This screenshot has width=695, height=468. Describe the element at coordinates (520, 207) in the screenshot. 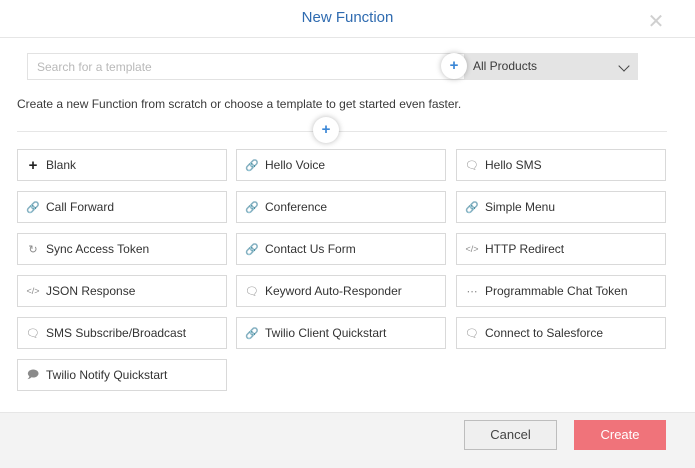

I see `template-label: Simple Menu` at that location.